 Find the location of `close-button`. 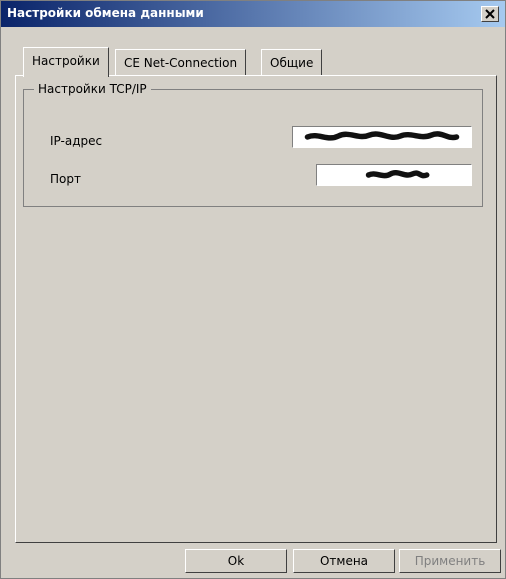

close-button is located at coordinates (490, 14).